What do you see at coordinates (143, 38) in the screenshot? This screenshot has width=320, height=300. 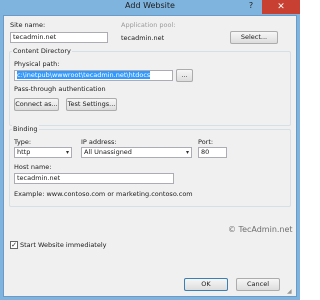 I see `app-pool-value: tecadmin.net` at bounding box center [143, 38].